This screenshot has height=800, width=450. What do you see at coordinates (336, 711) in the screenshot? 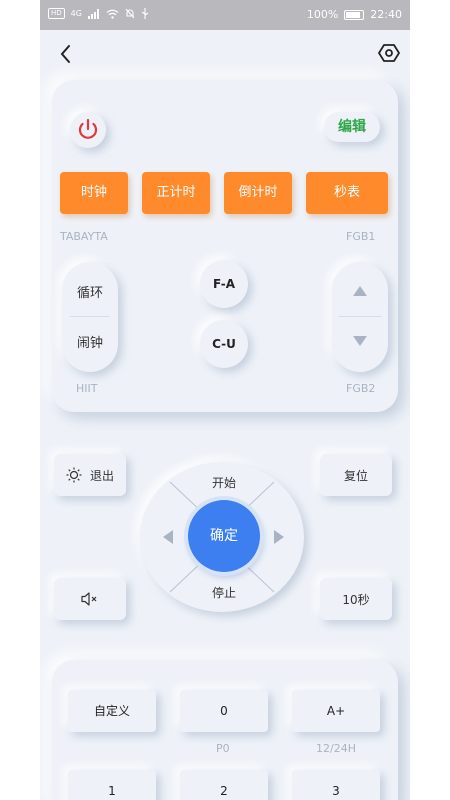
I see `key-a-plus: A+` at bounding box center [336, 711].